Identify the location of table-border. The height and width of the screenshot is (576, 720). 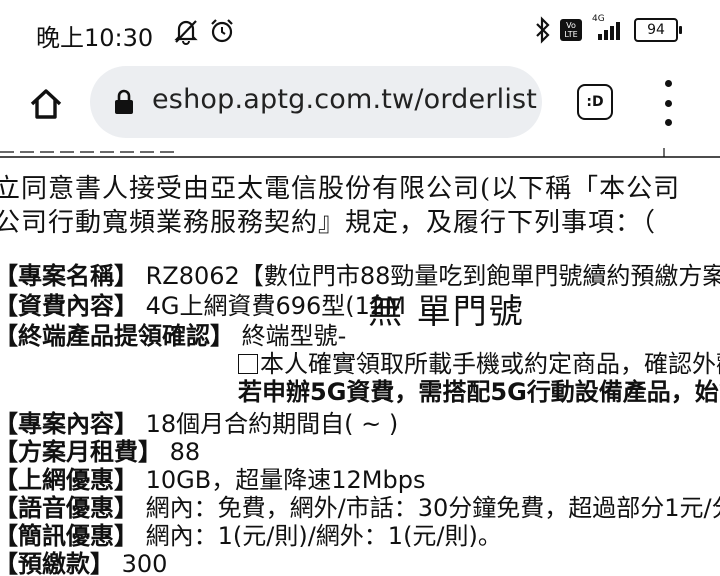
(360, 153).